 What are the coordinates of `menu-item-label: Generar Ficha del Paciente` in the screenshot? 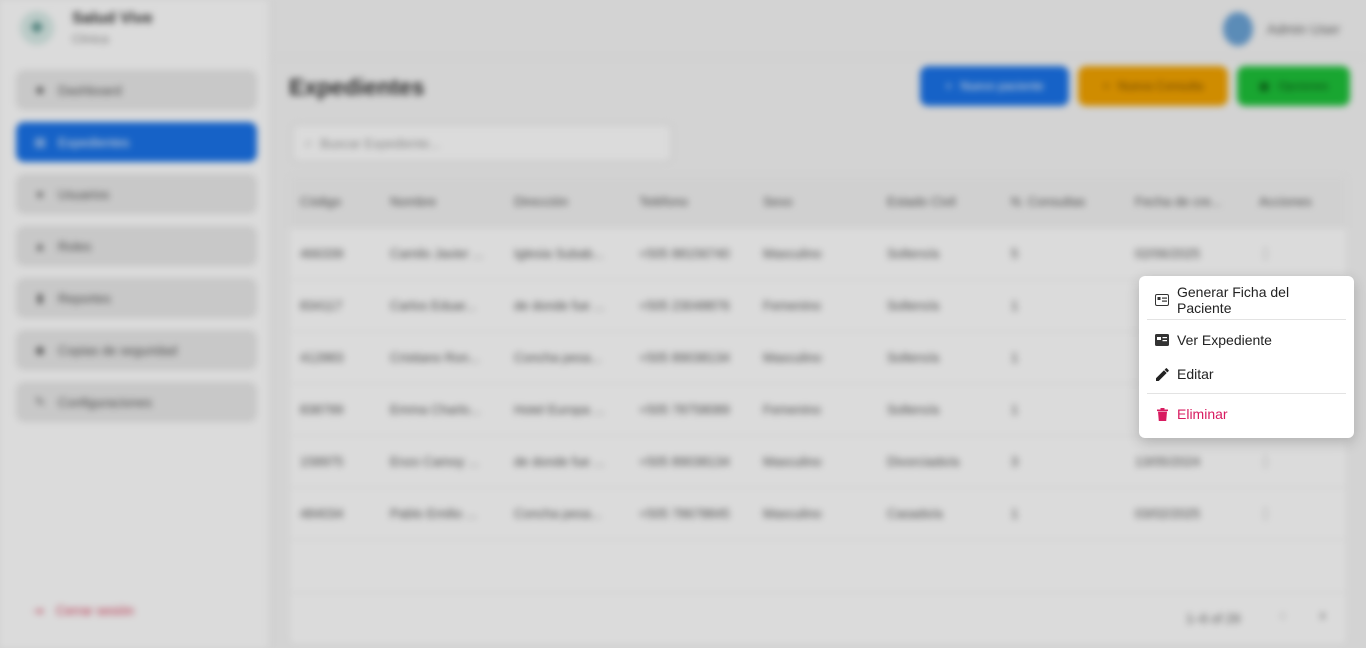 It's located at (1233, 300).